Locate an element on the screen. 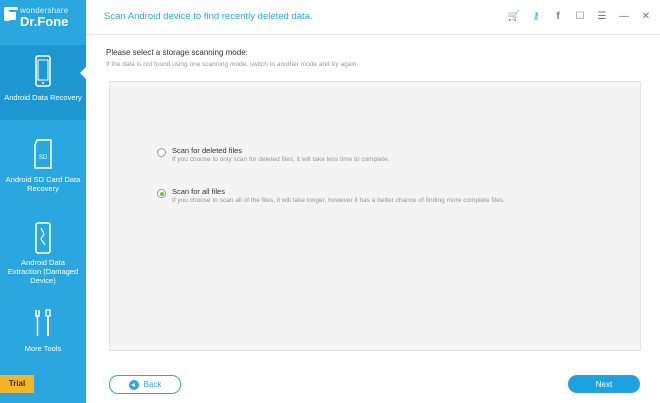 This screenshot has width=660, height=403. scan-mode-heading: Please select a storage scanning mode: is located at coordinates (177, 52).